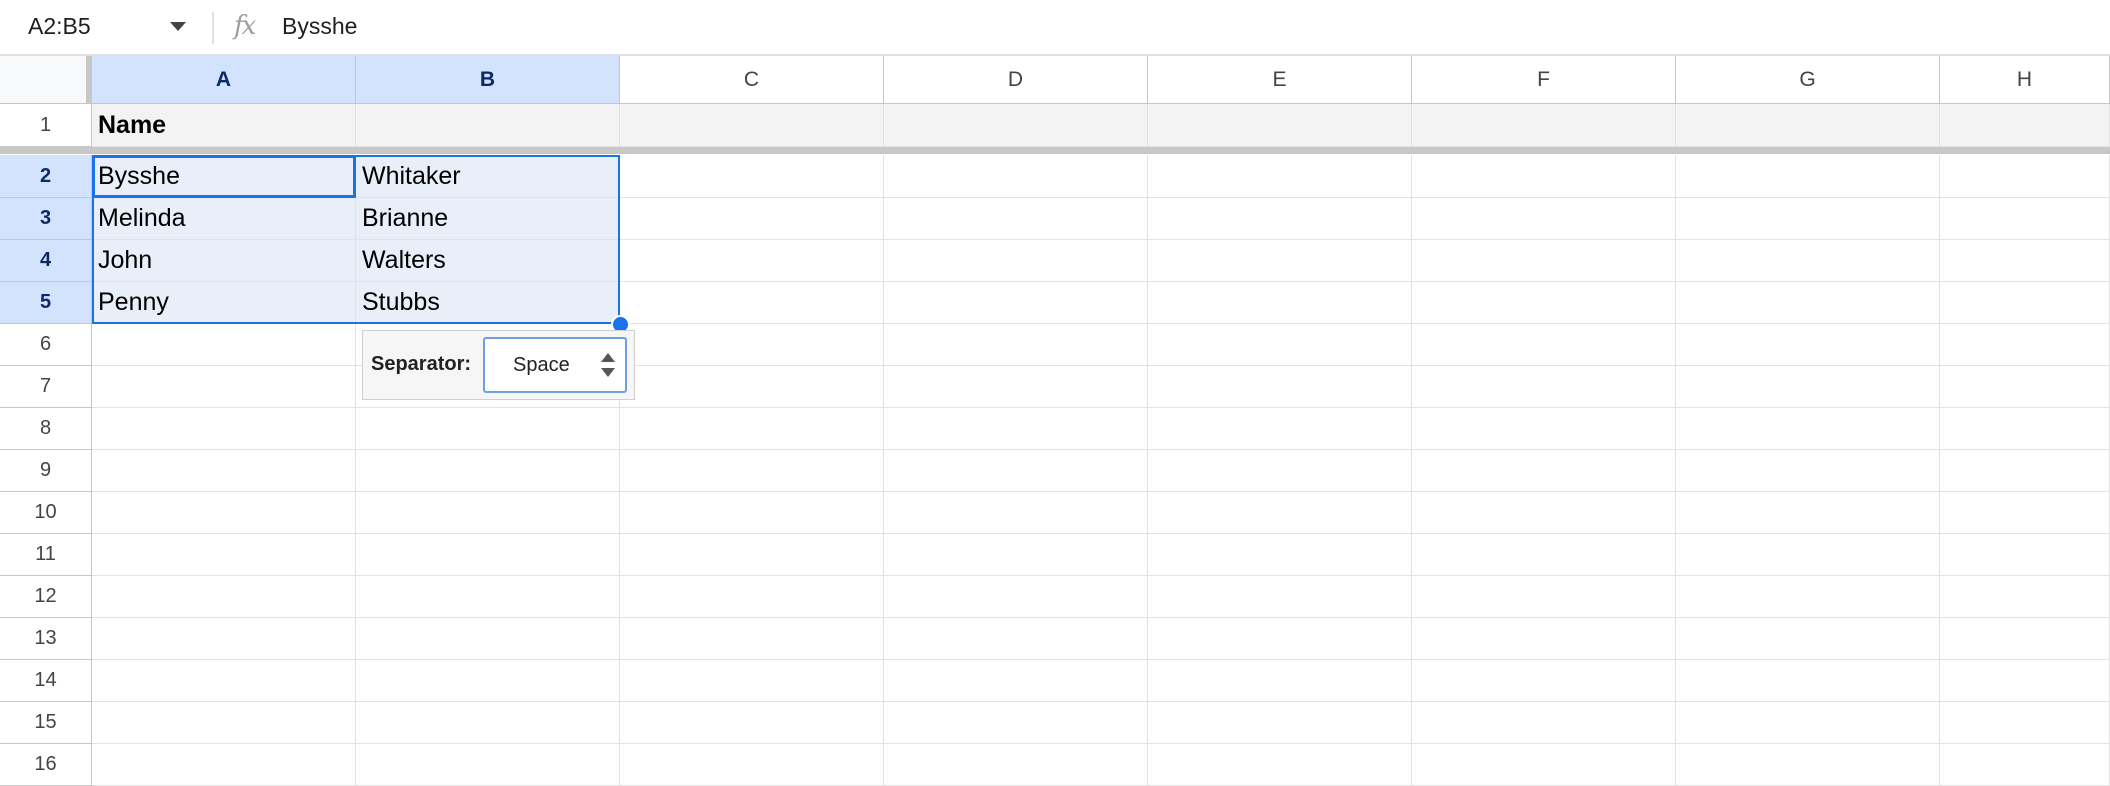 This screenshot has height=786, width=2110. Describe the element at coordinates (488, 765) in the screenshot. I see `cell-b16` at that location.